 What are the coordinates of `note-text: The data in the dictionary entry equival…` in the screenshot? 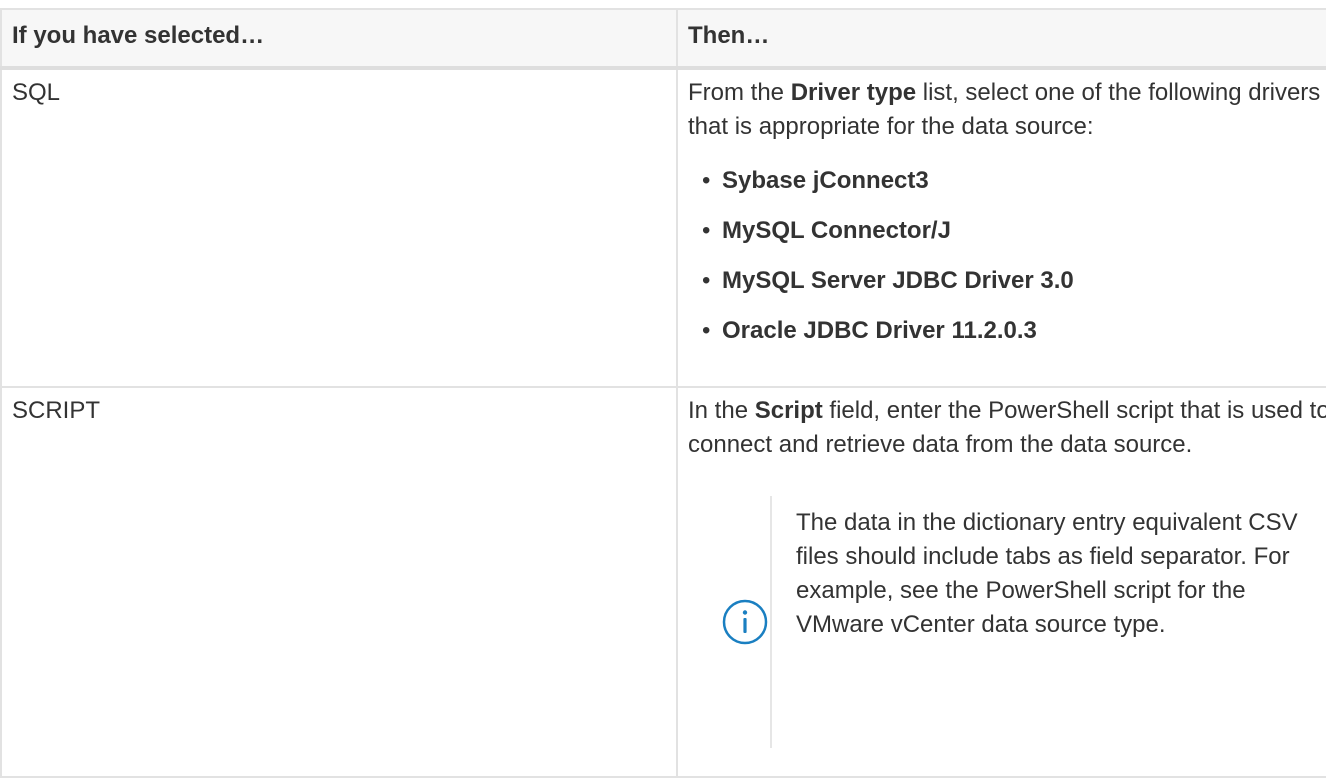 It's located at (1047, 573).